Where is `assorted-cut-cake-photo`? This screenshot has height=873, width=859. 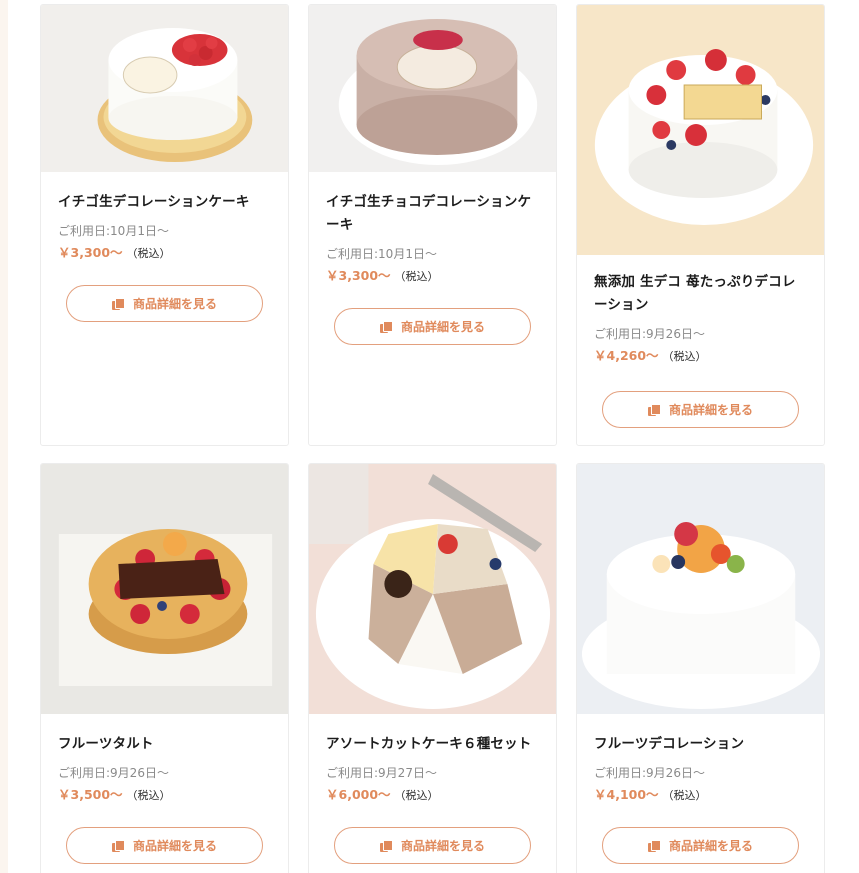 assorted-cut-cake-photo is located at coordinates (432, 589).